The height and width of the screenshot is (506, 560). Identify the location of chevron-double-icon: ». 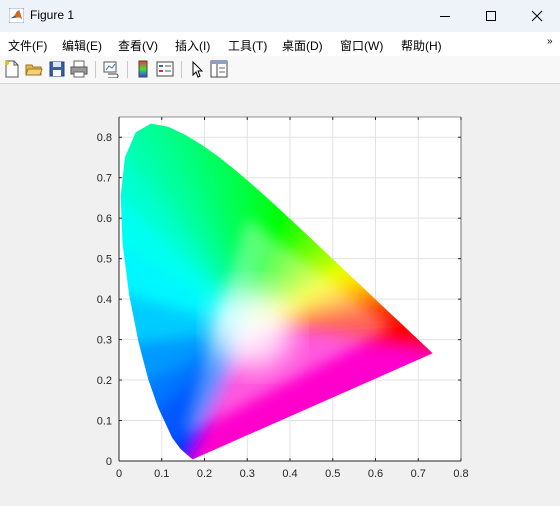
(550, 41).